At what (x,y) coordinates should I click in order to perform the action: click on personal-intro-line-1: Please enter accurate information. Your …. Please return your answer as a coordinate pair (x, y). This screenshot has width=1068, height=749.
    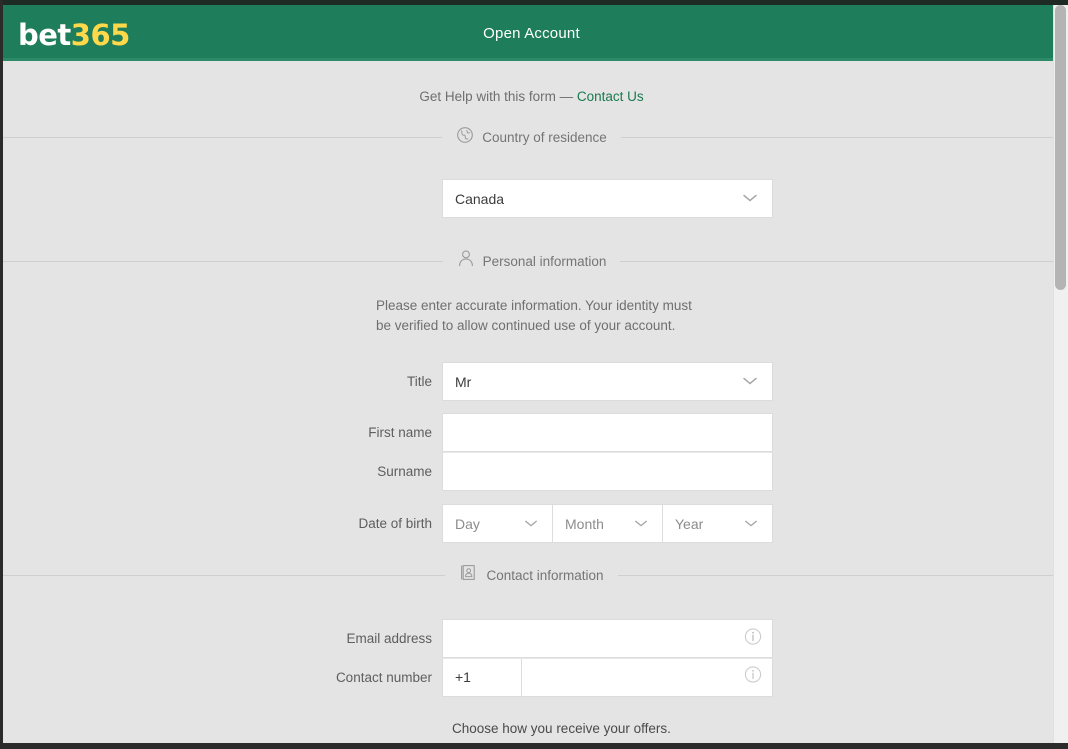
    Looking at the image, I should click on (534, 305).